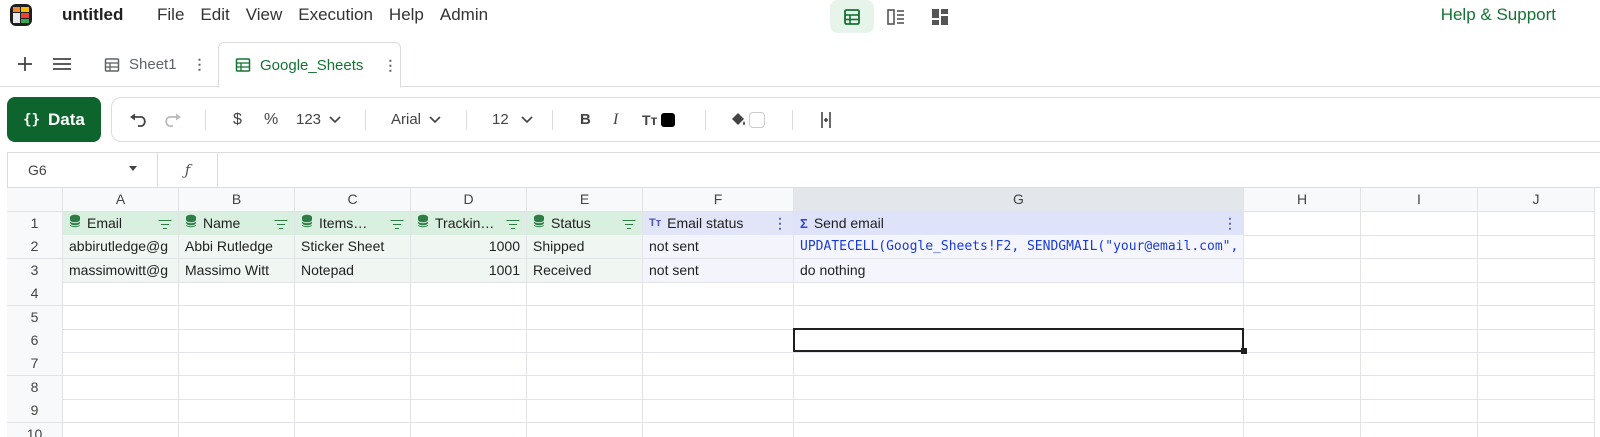 The image size is (1600, 437). I want to click on row-header-1: 1, so click(35, 224).